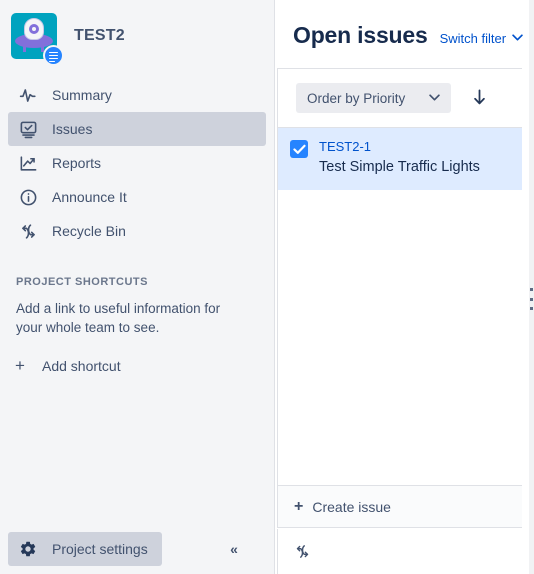 This screenshot has width=534, height=574. I want to click on activity-pulse-icon, so click(28, 95).